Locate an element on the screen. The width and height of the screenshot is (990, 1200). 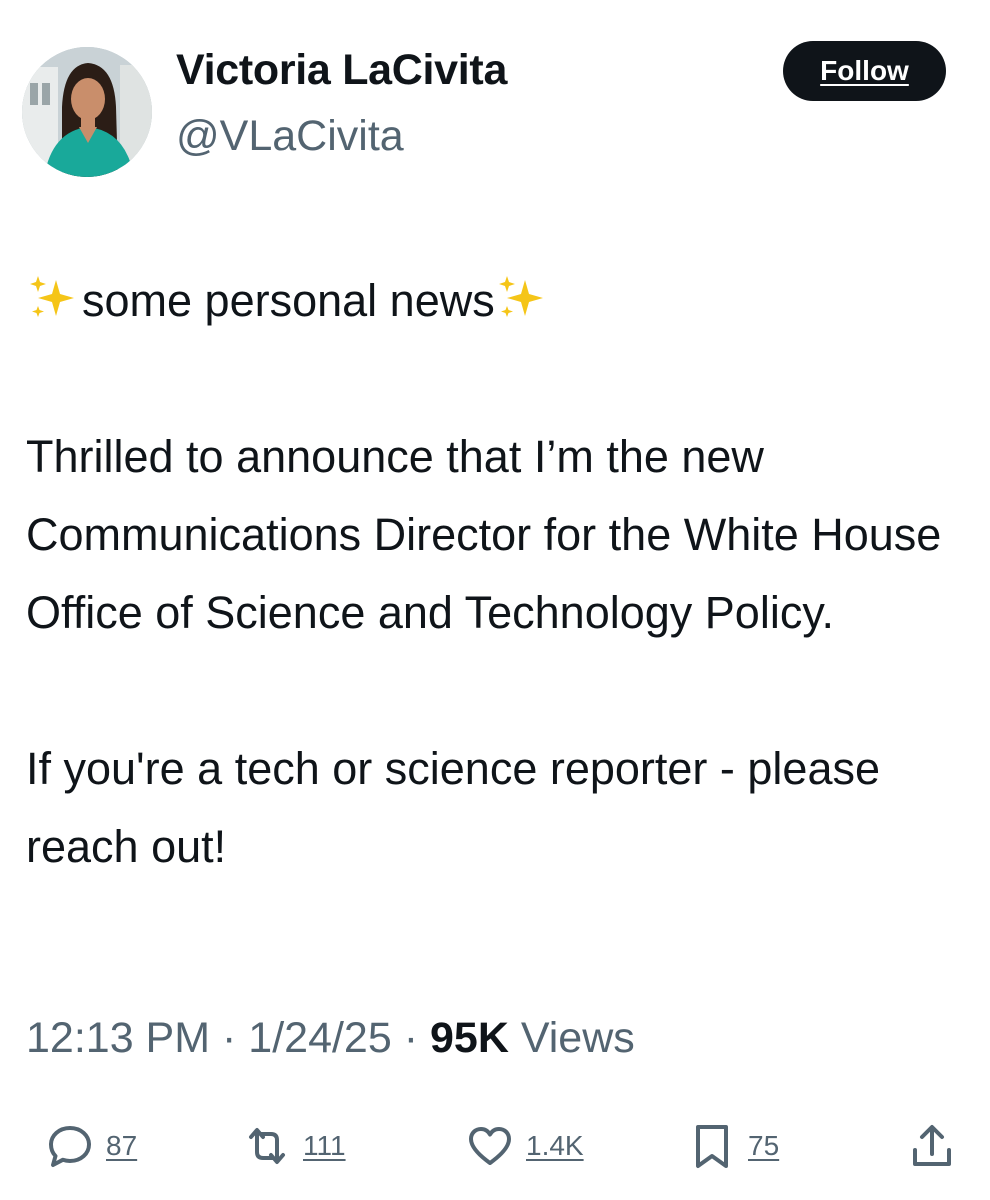
follow-button: Follow is located at coordinates (864, 71).